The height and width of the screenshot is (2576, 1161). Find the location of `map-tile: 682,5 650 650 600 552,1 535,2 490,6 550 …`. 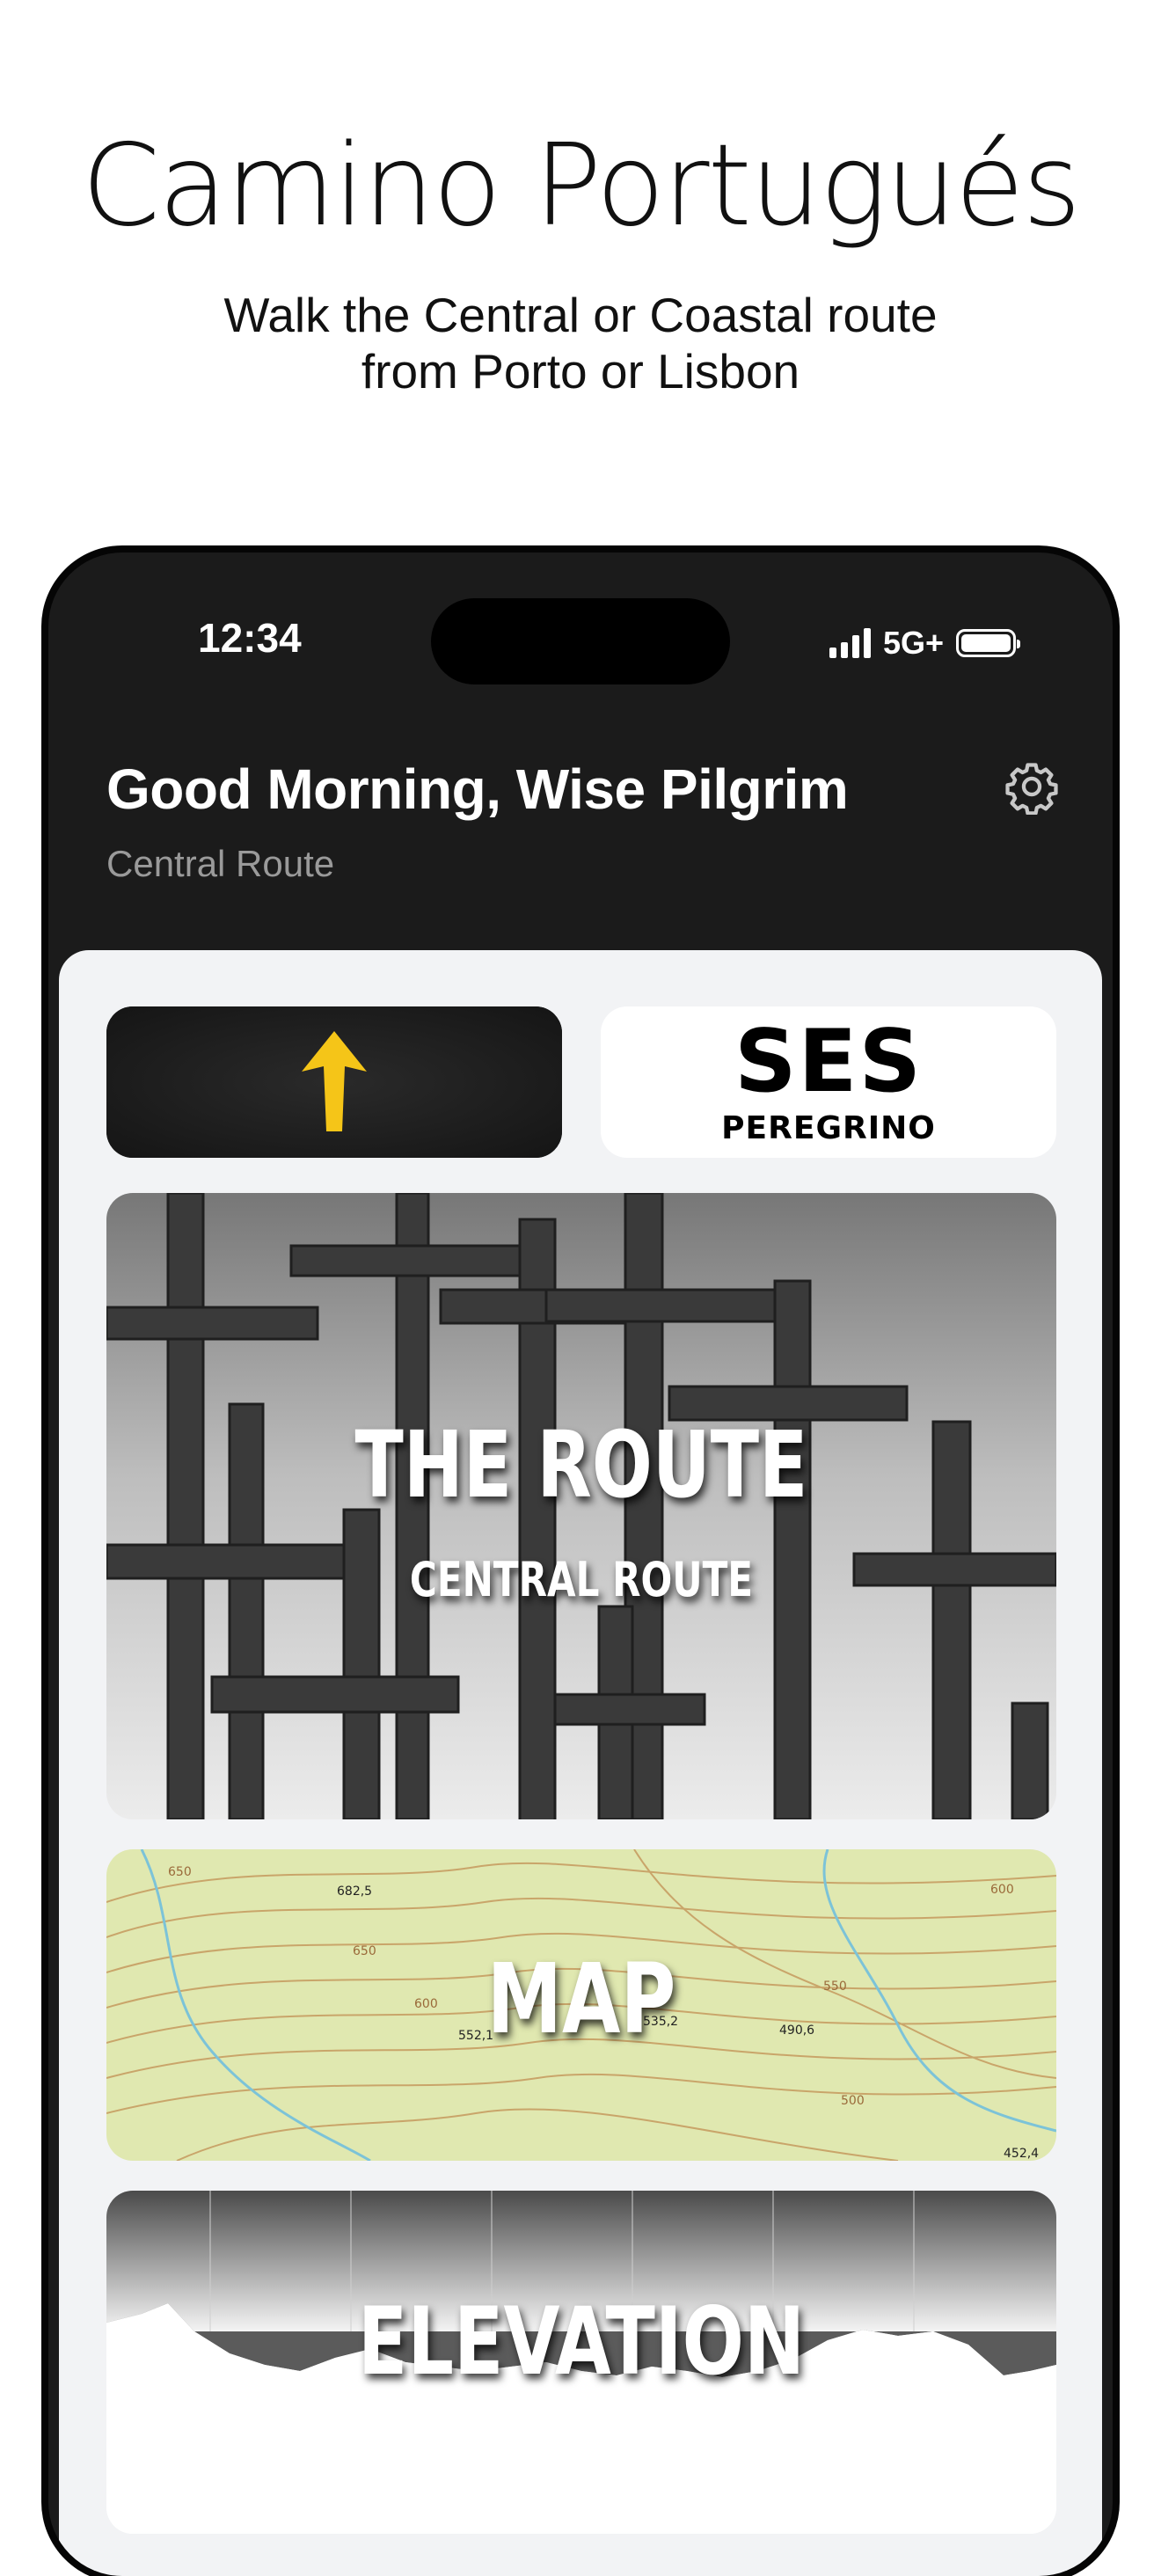

map-tile: 682,5 650 650 600 552,1 535,2 490,6 550 … is located at coordinates (581, 2005).